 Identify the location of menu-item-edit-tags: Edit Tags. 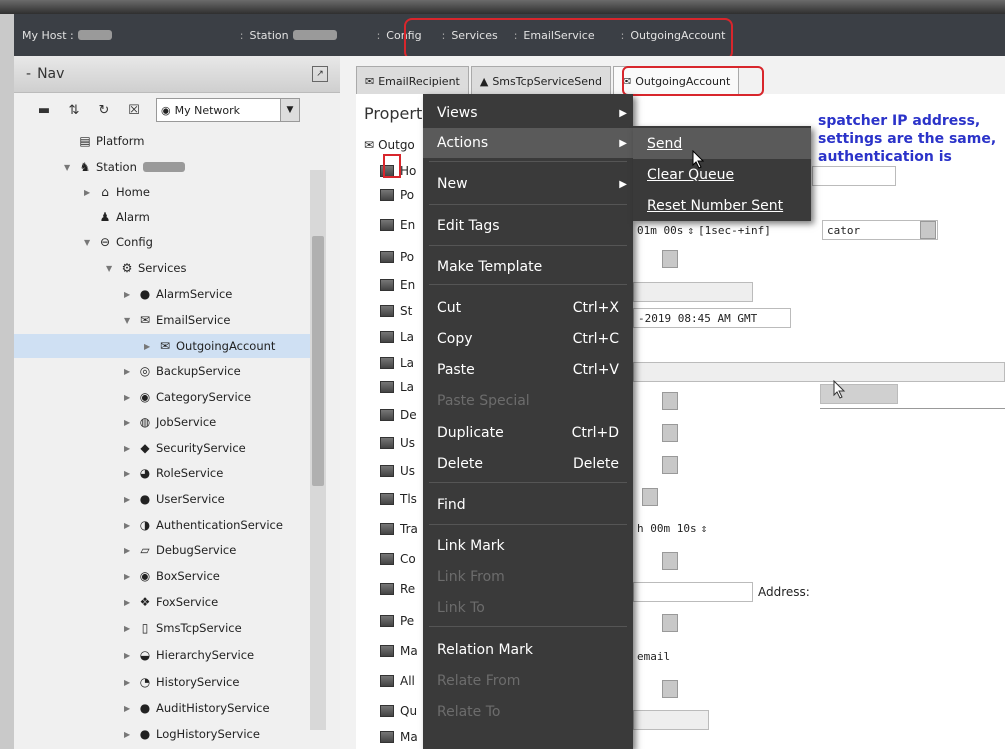
(528, 226).